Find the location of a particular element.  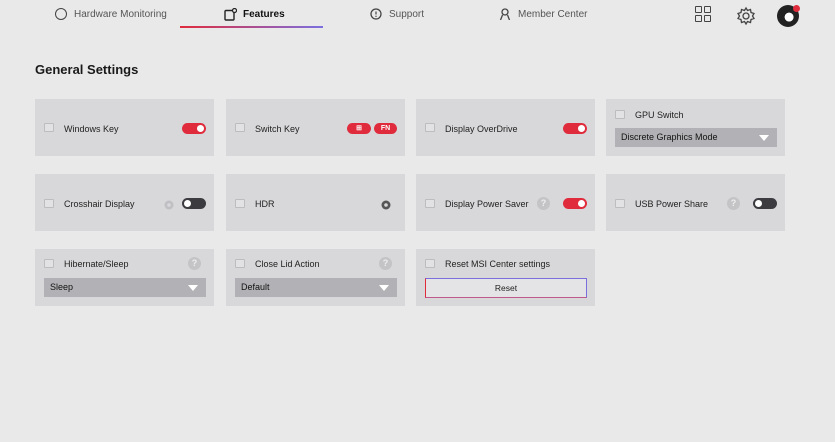

tab-features: Features is located at coordinates (254, 14).